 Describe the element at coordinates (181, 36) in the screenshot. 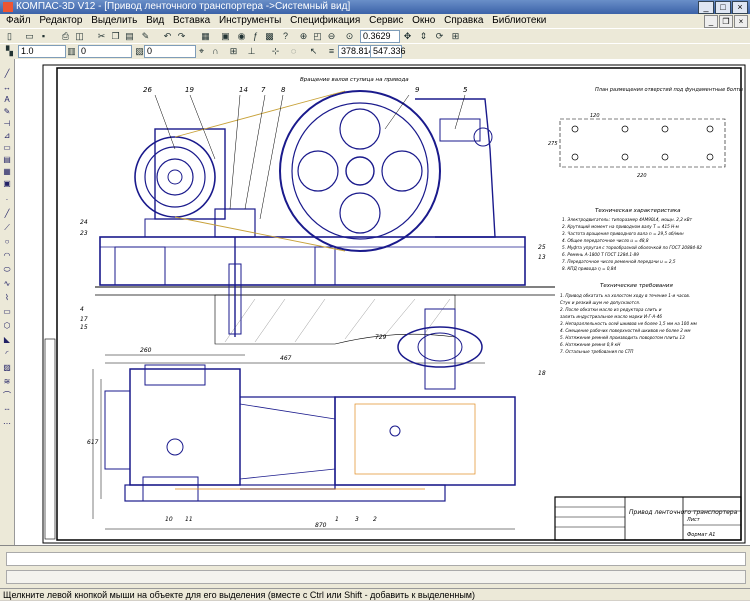

I see `redo-icon: ↷` at that location.